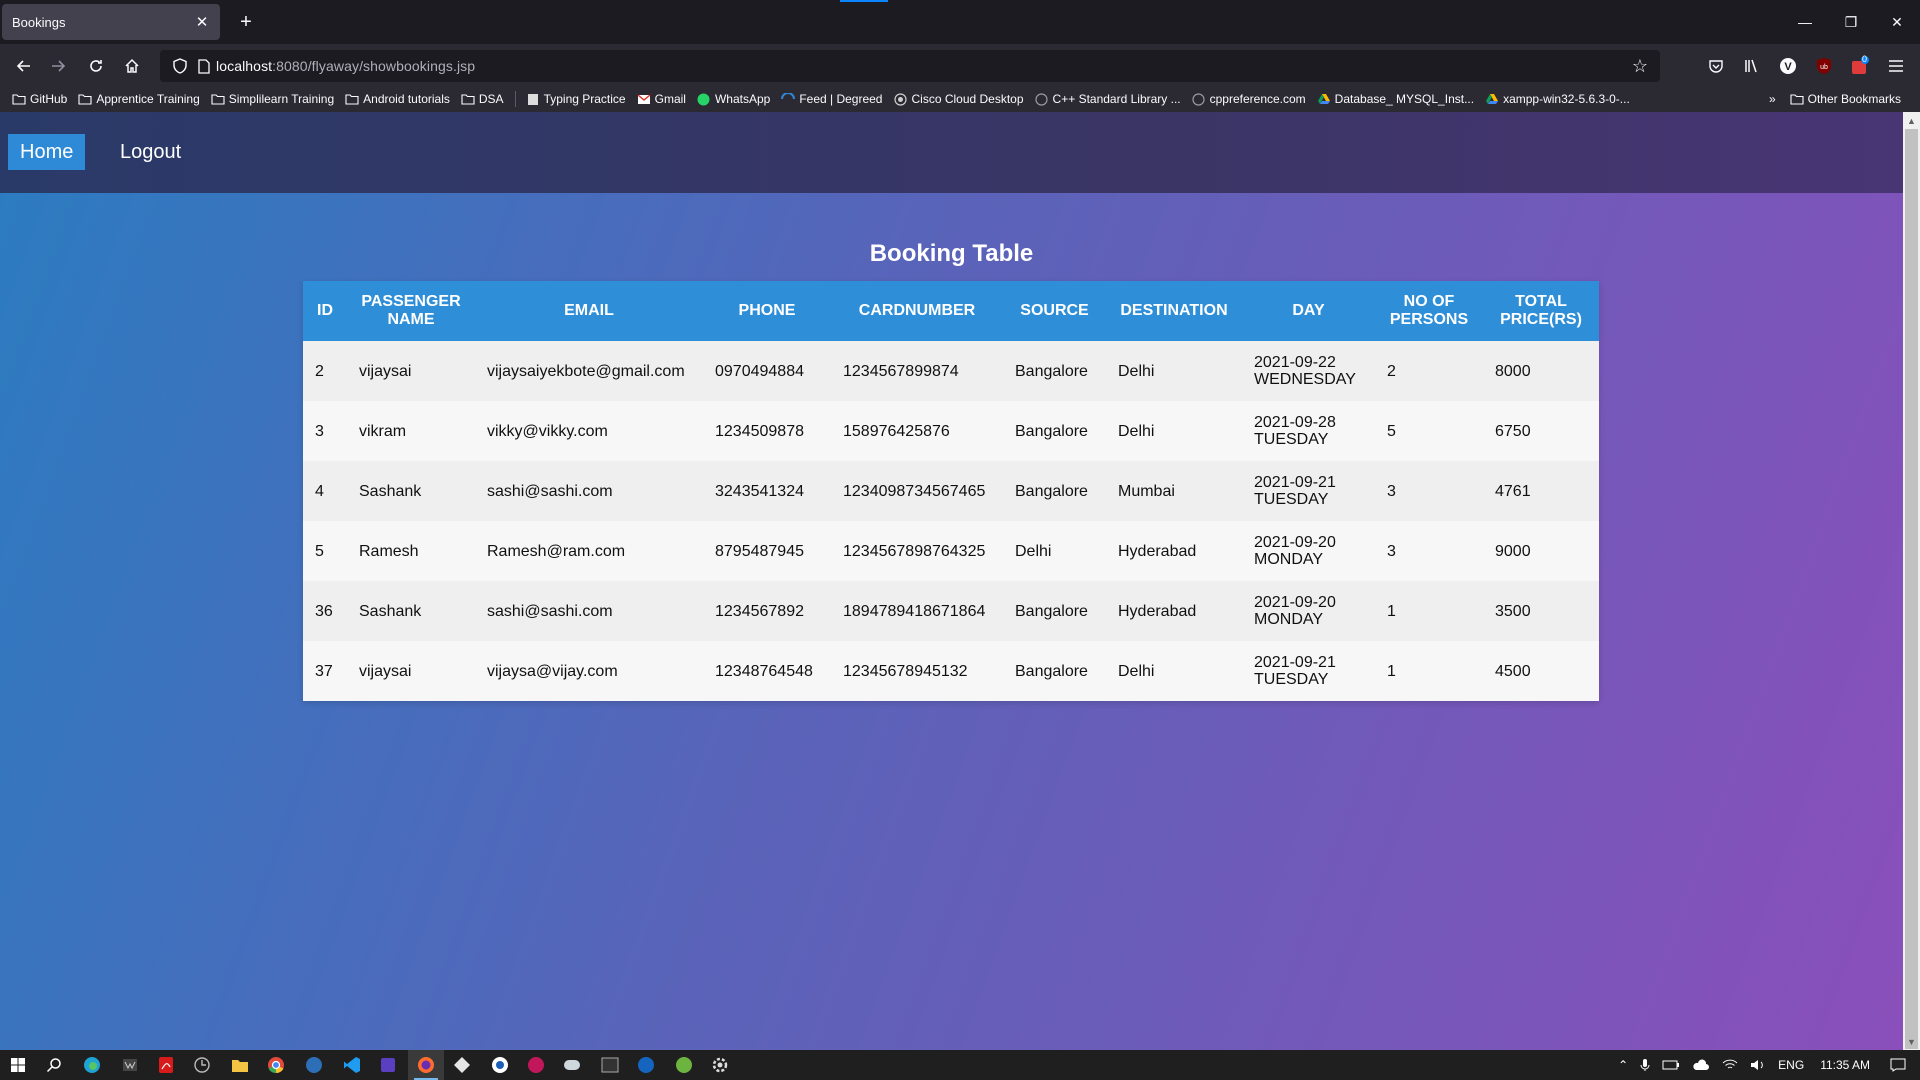  Describe the element at coordinates (1541, 611) in the screenshot. I see `cell-total-price: 3500` at that location.